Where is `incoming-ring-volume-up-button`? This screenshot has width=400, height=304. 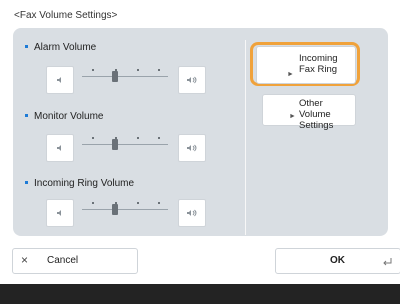 incoming-ring-volume-up-button is located at coordinates (192, 213).